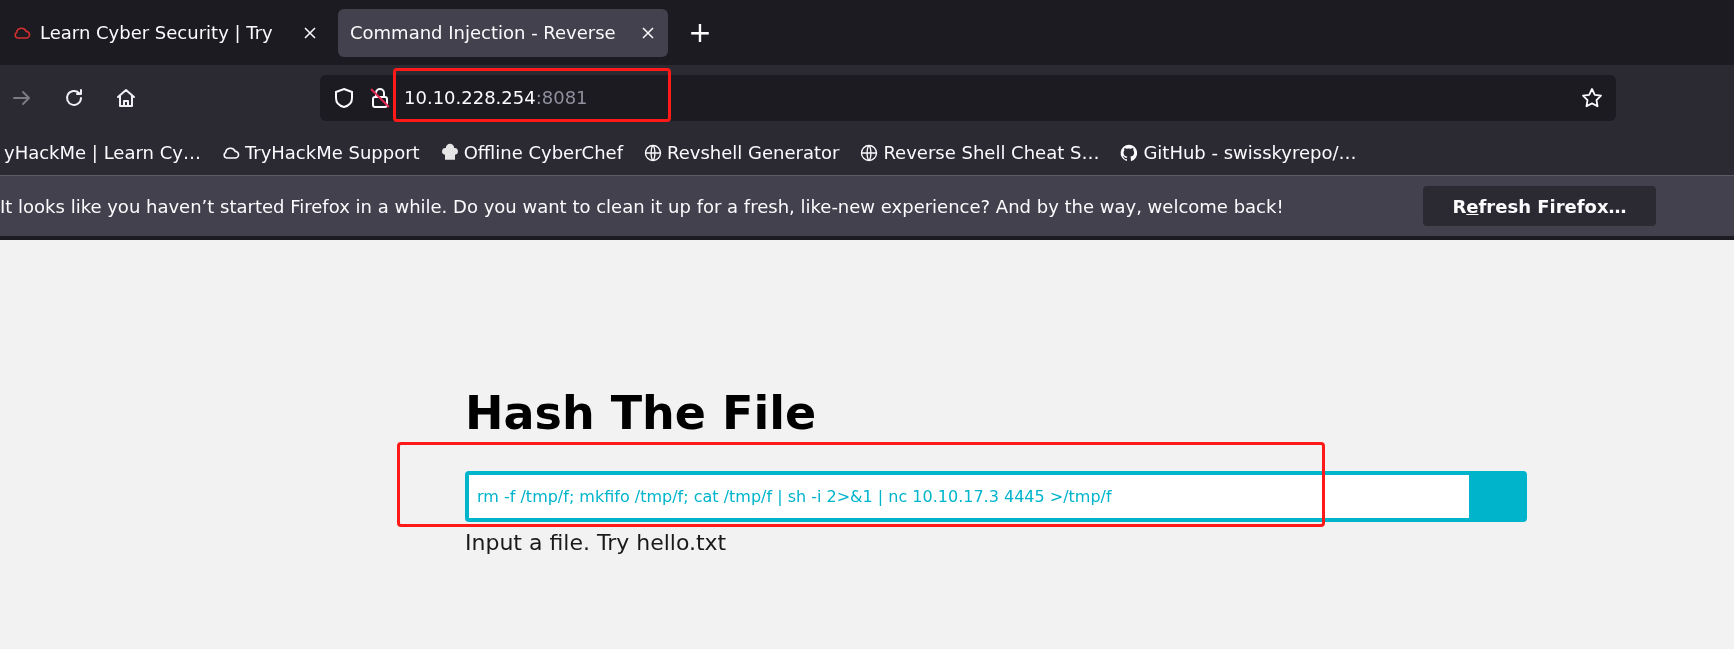  I want to click on bookmark-item: Revshell Generator, so click(741, 152).